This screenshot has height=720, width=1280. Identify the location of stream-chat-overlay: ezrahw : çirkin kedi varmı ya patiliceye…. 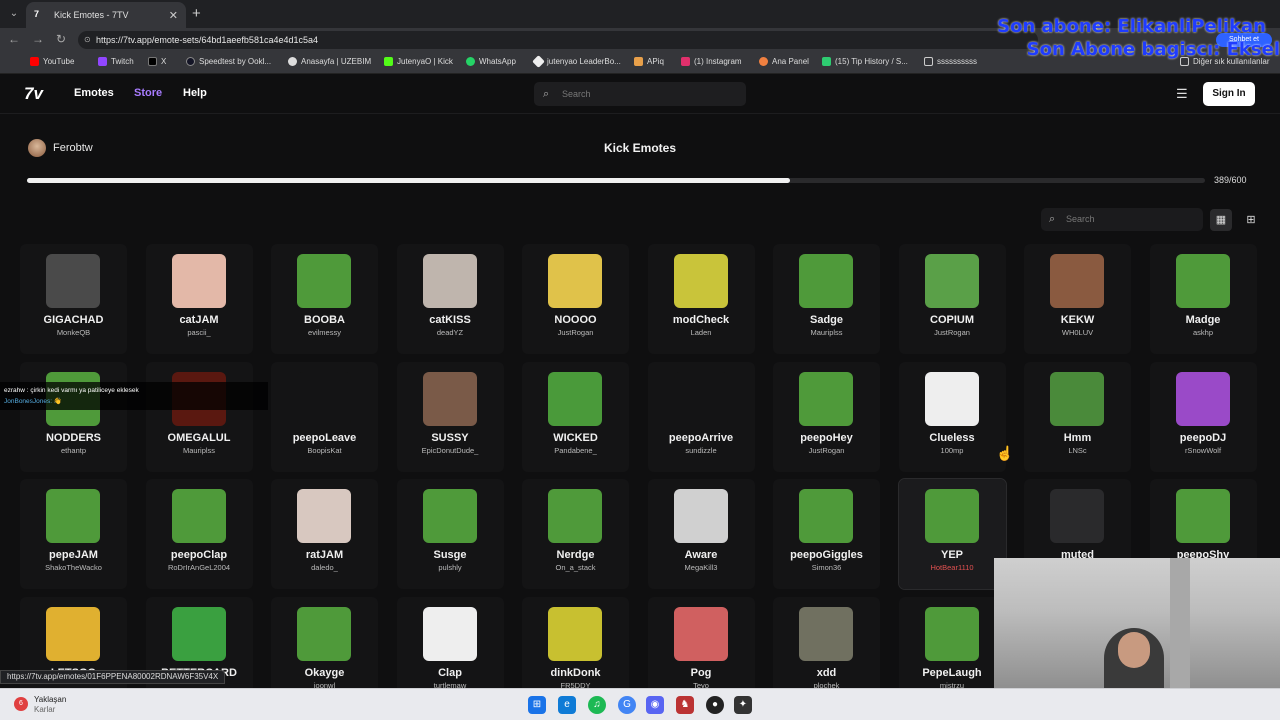
(134, 396).